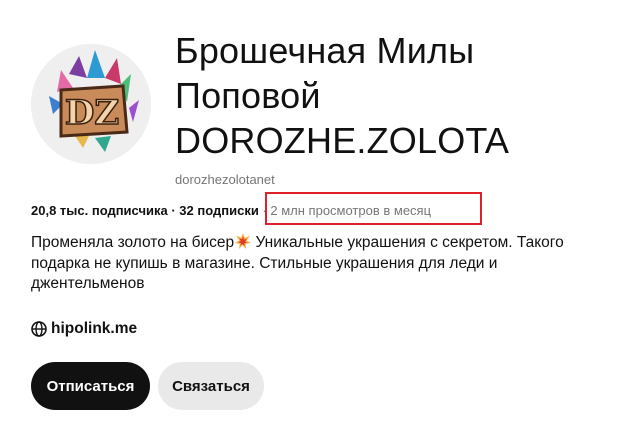 The width and height of the screenshot is (627, 438). I want to click on unfollow-button: Отписаться, so click(90, 386).